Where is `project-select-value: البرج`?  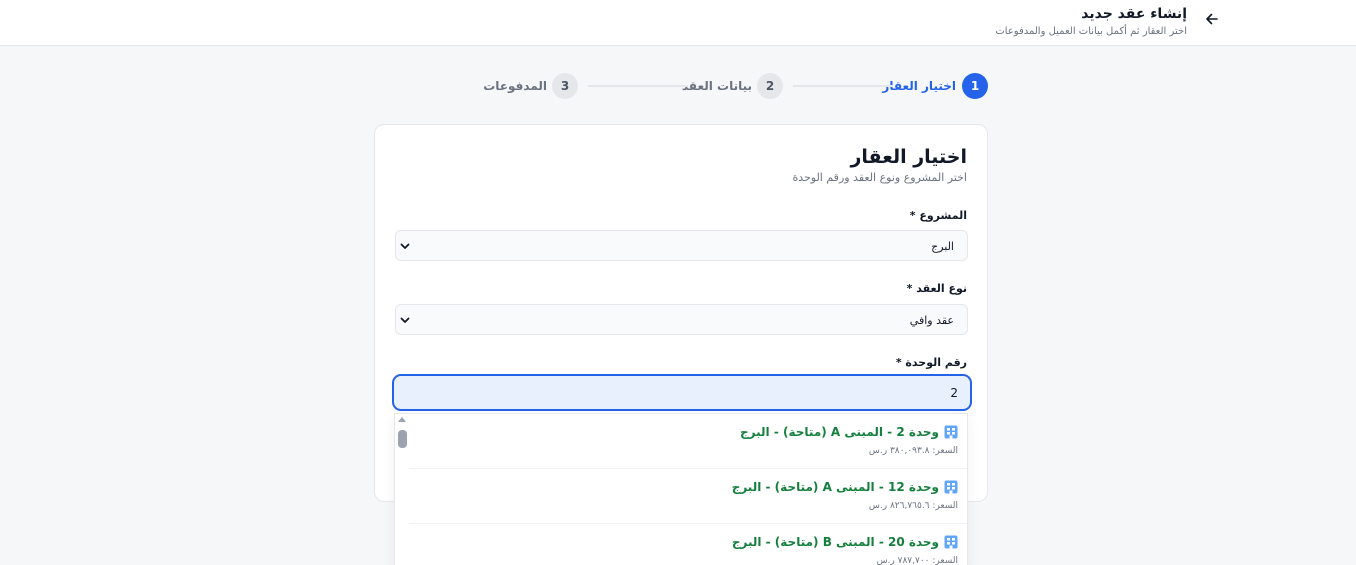
project-select-value: البرج is located at coordinates (942, 246).